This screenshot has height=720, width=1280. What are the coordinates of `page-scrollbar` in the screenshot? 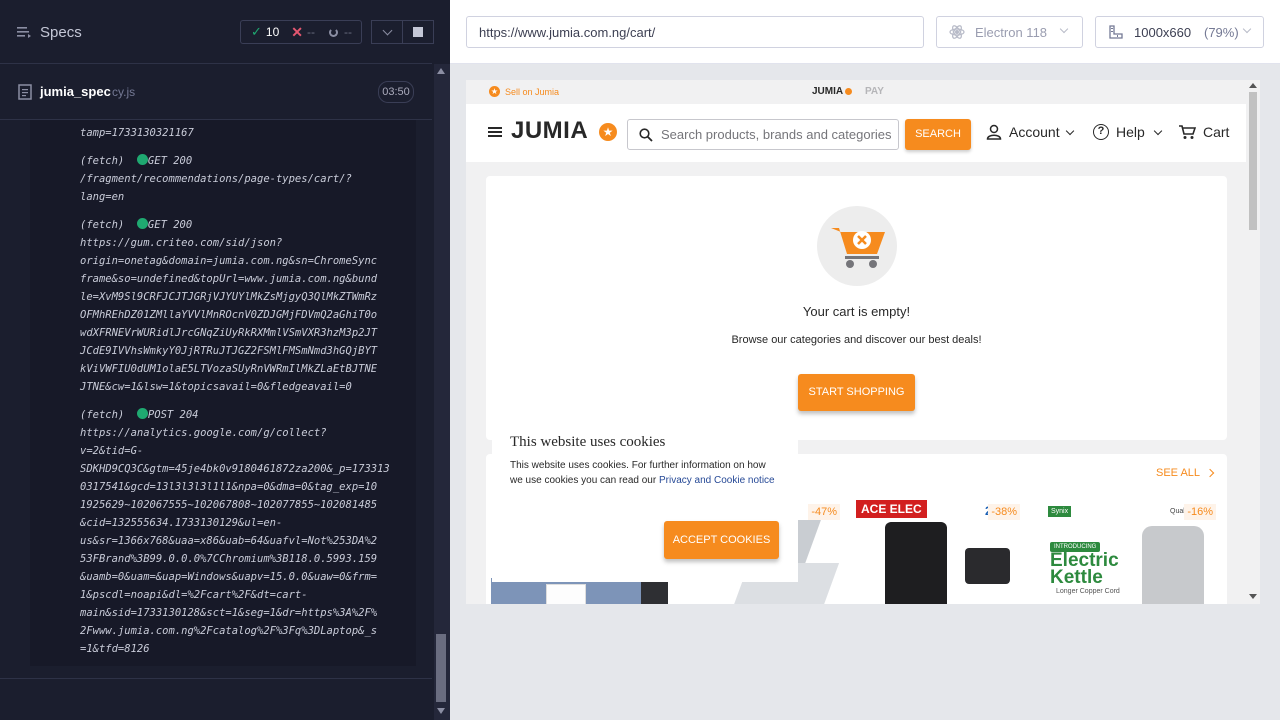 It's located at (1253, 342).